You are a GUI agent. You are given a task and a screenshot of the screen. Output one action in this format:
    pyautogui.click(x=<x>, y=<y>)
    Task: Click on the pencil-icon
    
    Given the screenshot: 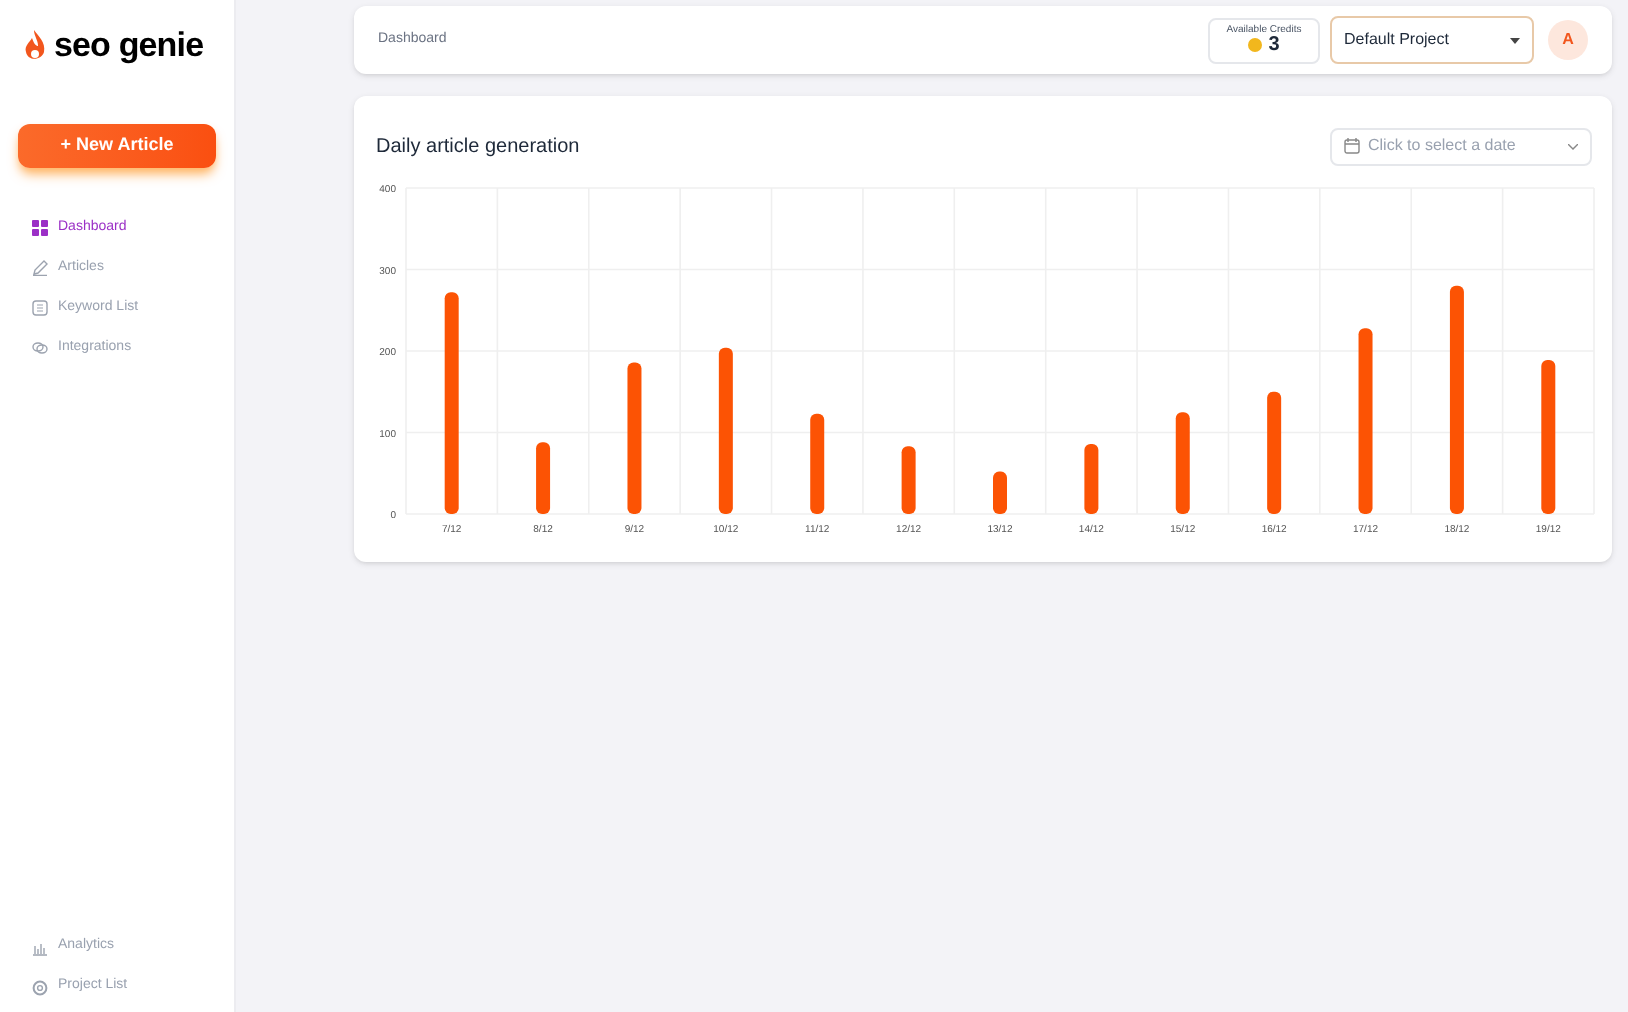 What is the action you would take?
    pyautogui.click(x=40, y=268)
    